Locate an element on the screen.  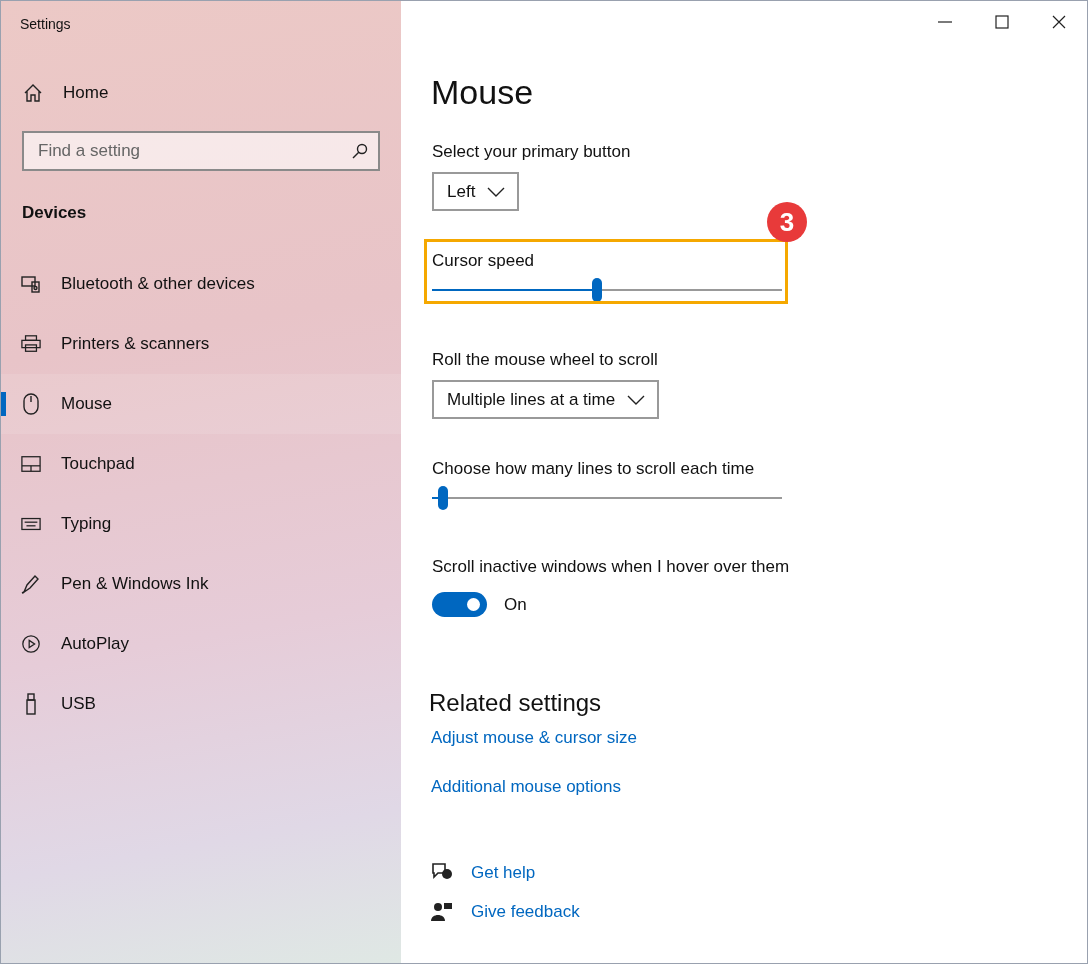
link: Additional mouse options is located at coordinates (526, 786).